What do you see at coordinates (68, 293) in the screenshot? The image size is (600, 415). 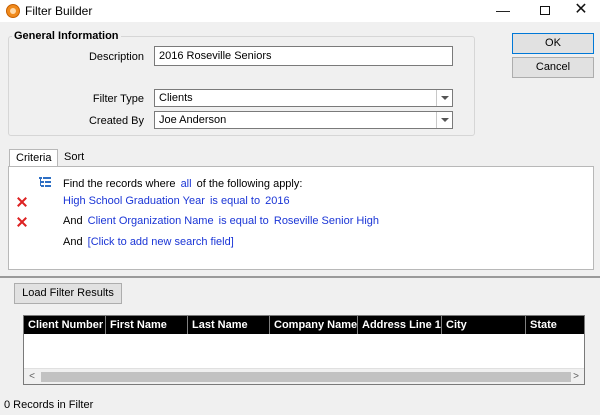 I see `load-filter-results-button: Load Filter Results` at bounding box center [68, 293].